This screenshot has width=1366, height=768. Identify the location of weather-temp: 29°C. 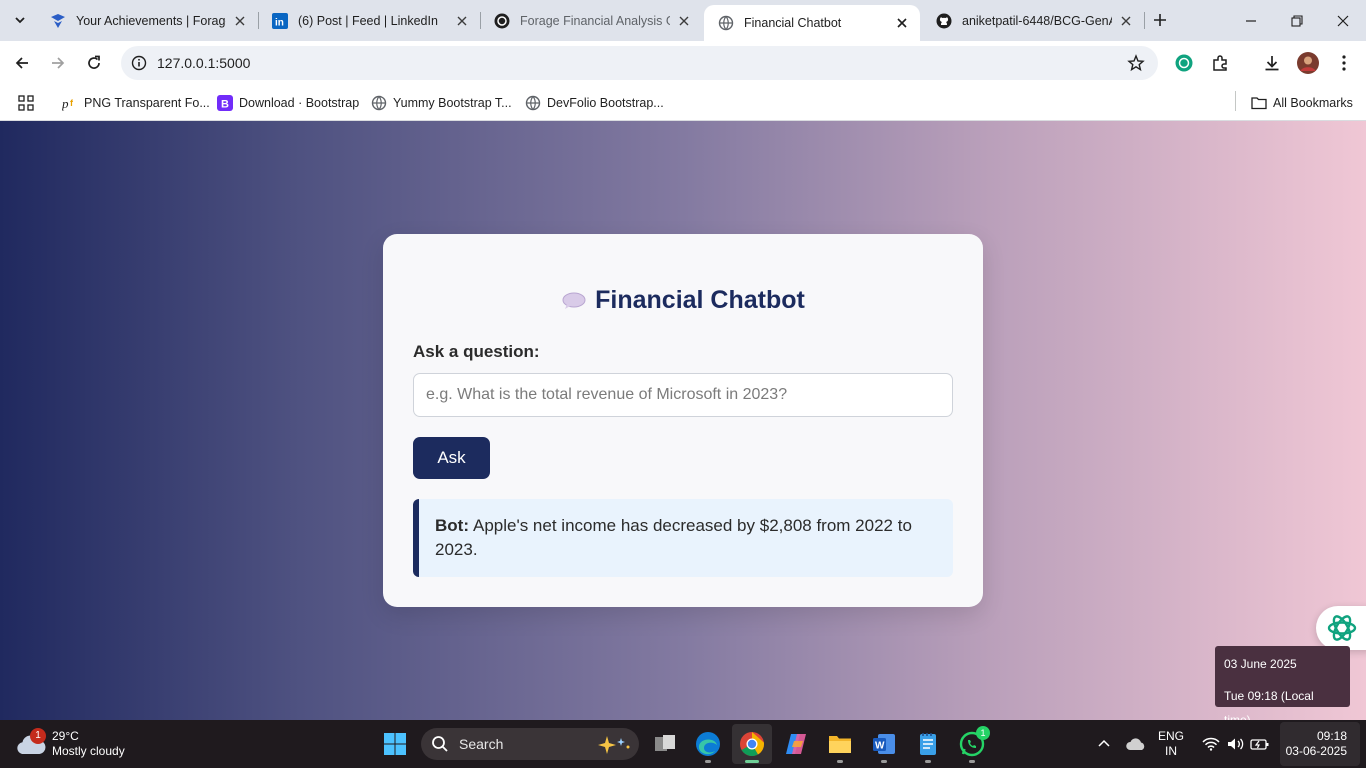
(65, 736).